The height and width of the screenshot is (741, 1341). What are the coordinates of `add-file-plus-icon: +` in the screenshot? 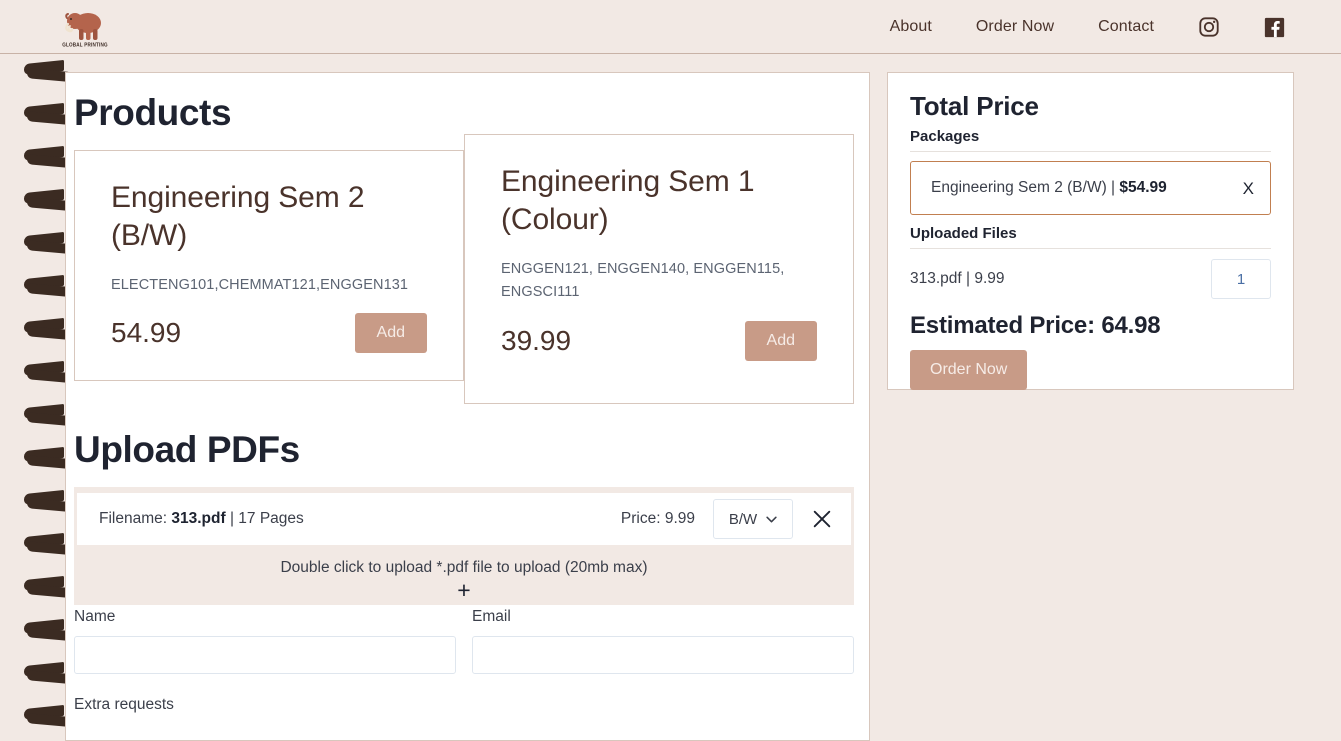 It's located at (464, 590).